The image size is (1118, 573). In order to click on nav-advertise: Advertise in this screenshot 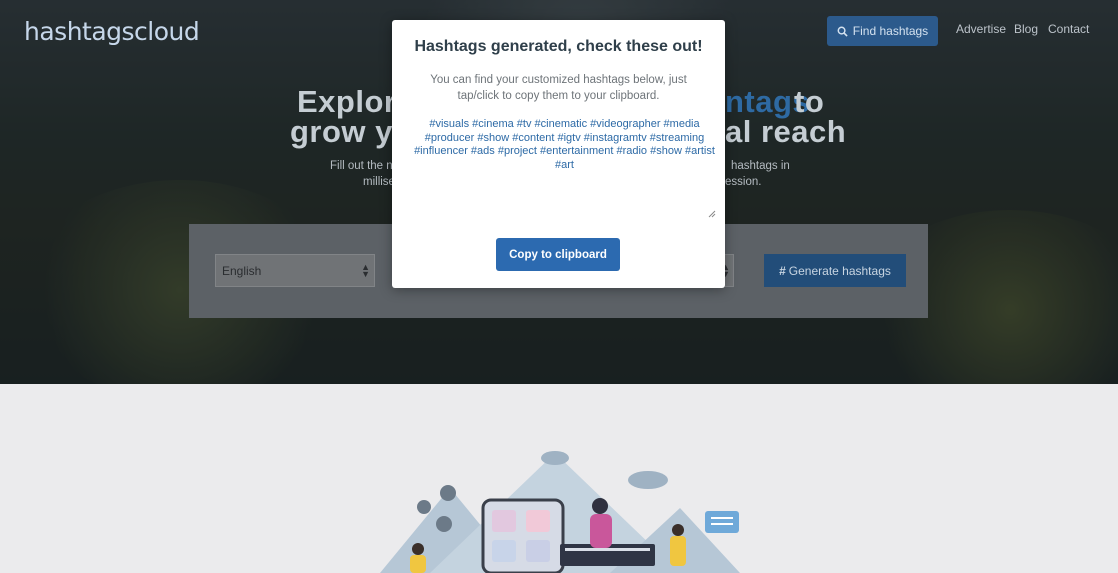, I will do `click(981, 29)`.